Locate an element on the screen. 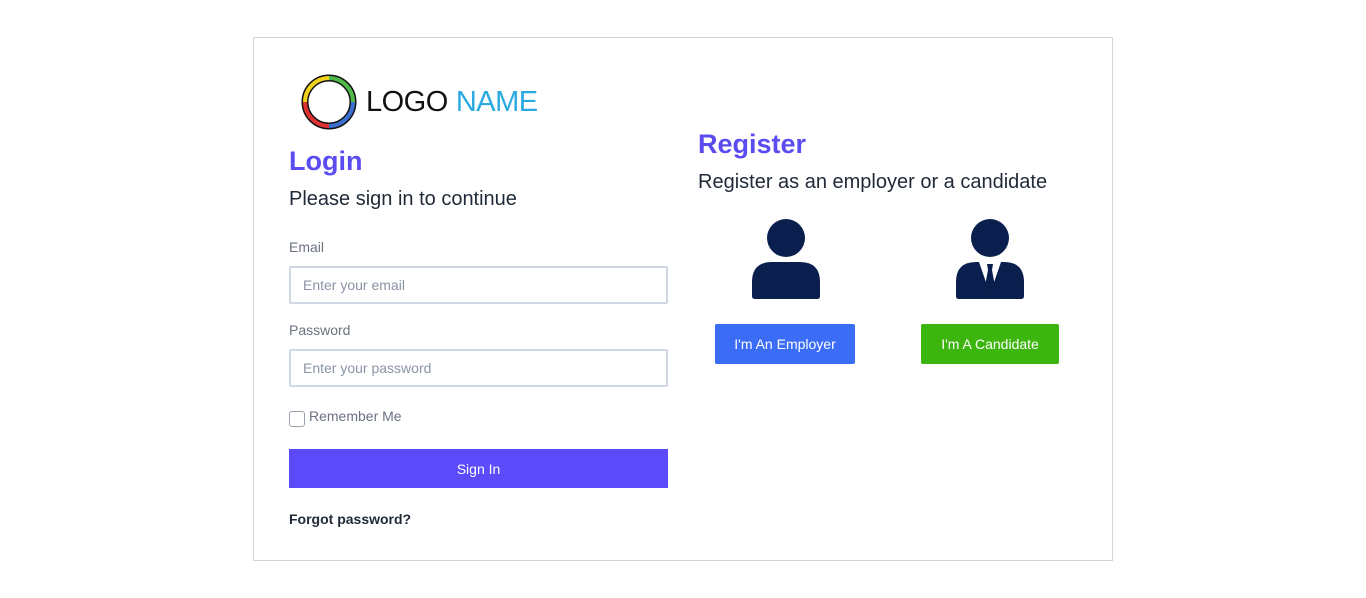 This screenshot has width=1366, height=598. logo-word-2: NAME is located at coordinates (496, 101).